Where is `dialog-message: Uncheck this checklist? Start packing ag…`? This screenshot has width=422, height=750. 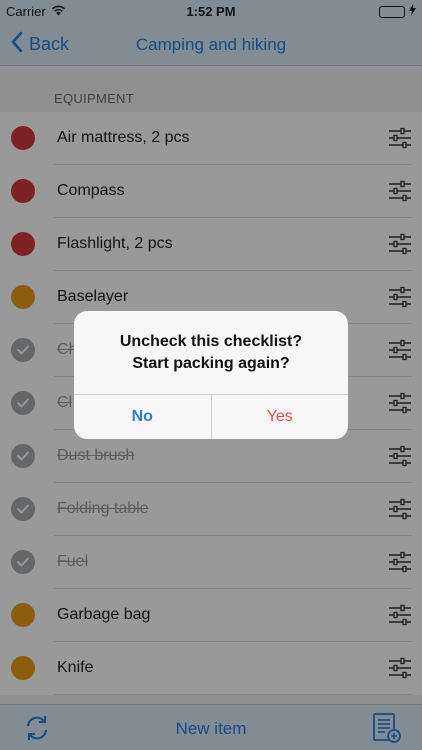
dialog-message: Uncheck this checklist? Start packing ag… is located at coordinates (211, 353).